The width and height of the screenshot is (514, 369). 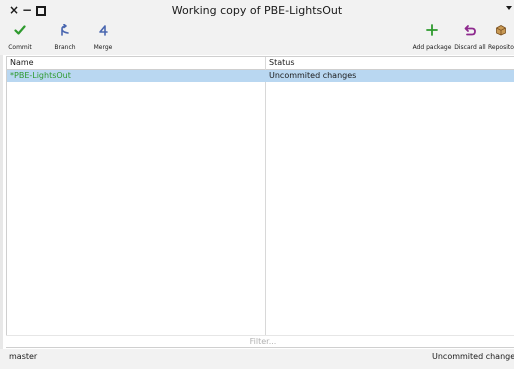 I want to click on branch-status: master, so click(x=23, y=356).